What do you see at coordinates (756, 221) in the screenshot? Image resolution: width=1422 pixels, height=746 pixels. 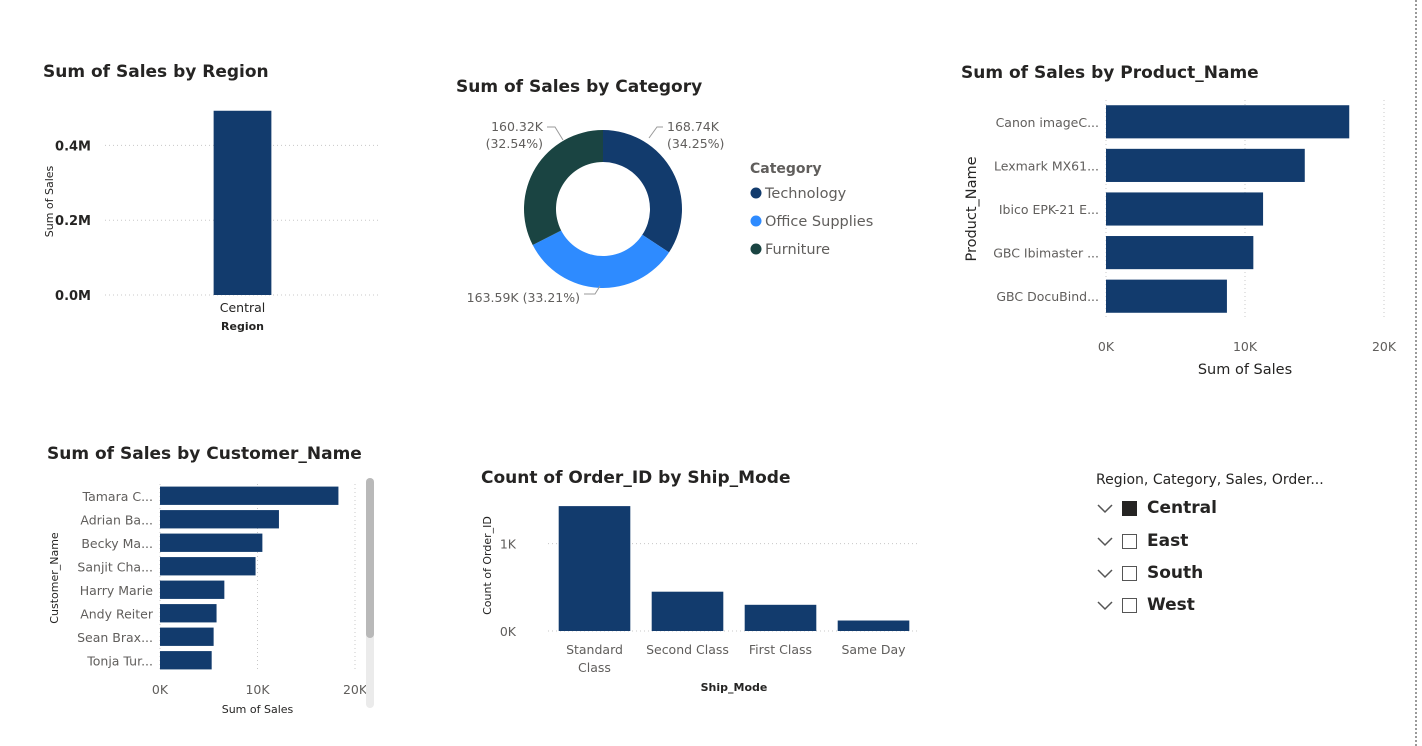 I see `legend-marker-office-supplies` at bounding box center [756, 221].